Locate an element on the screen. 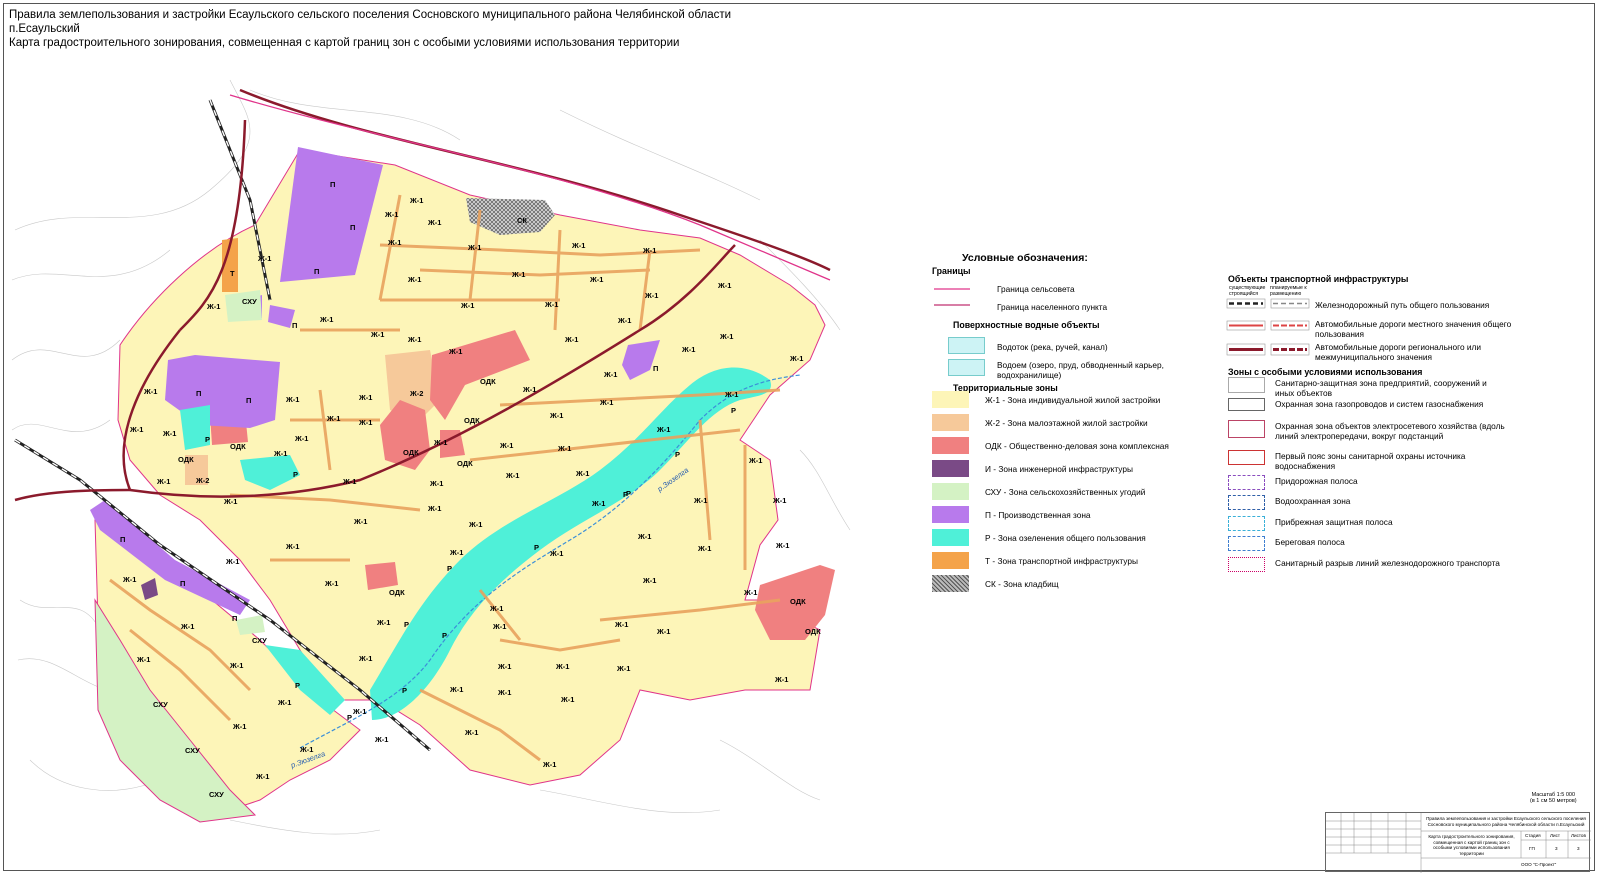 This screenshot has height=876, width=1600. legend-transport-heading: Объекты транспортной инфраструктуры is located at coordinates (1318, 279).